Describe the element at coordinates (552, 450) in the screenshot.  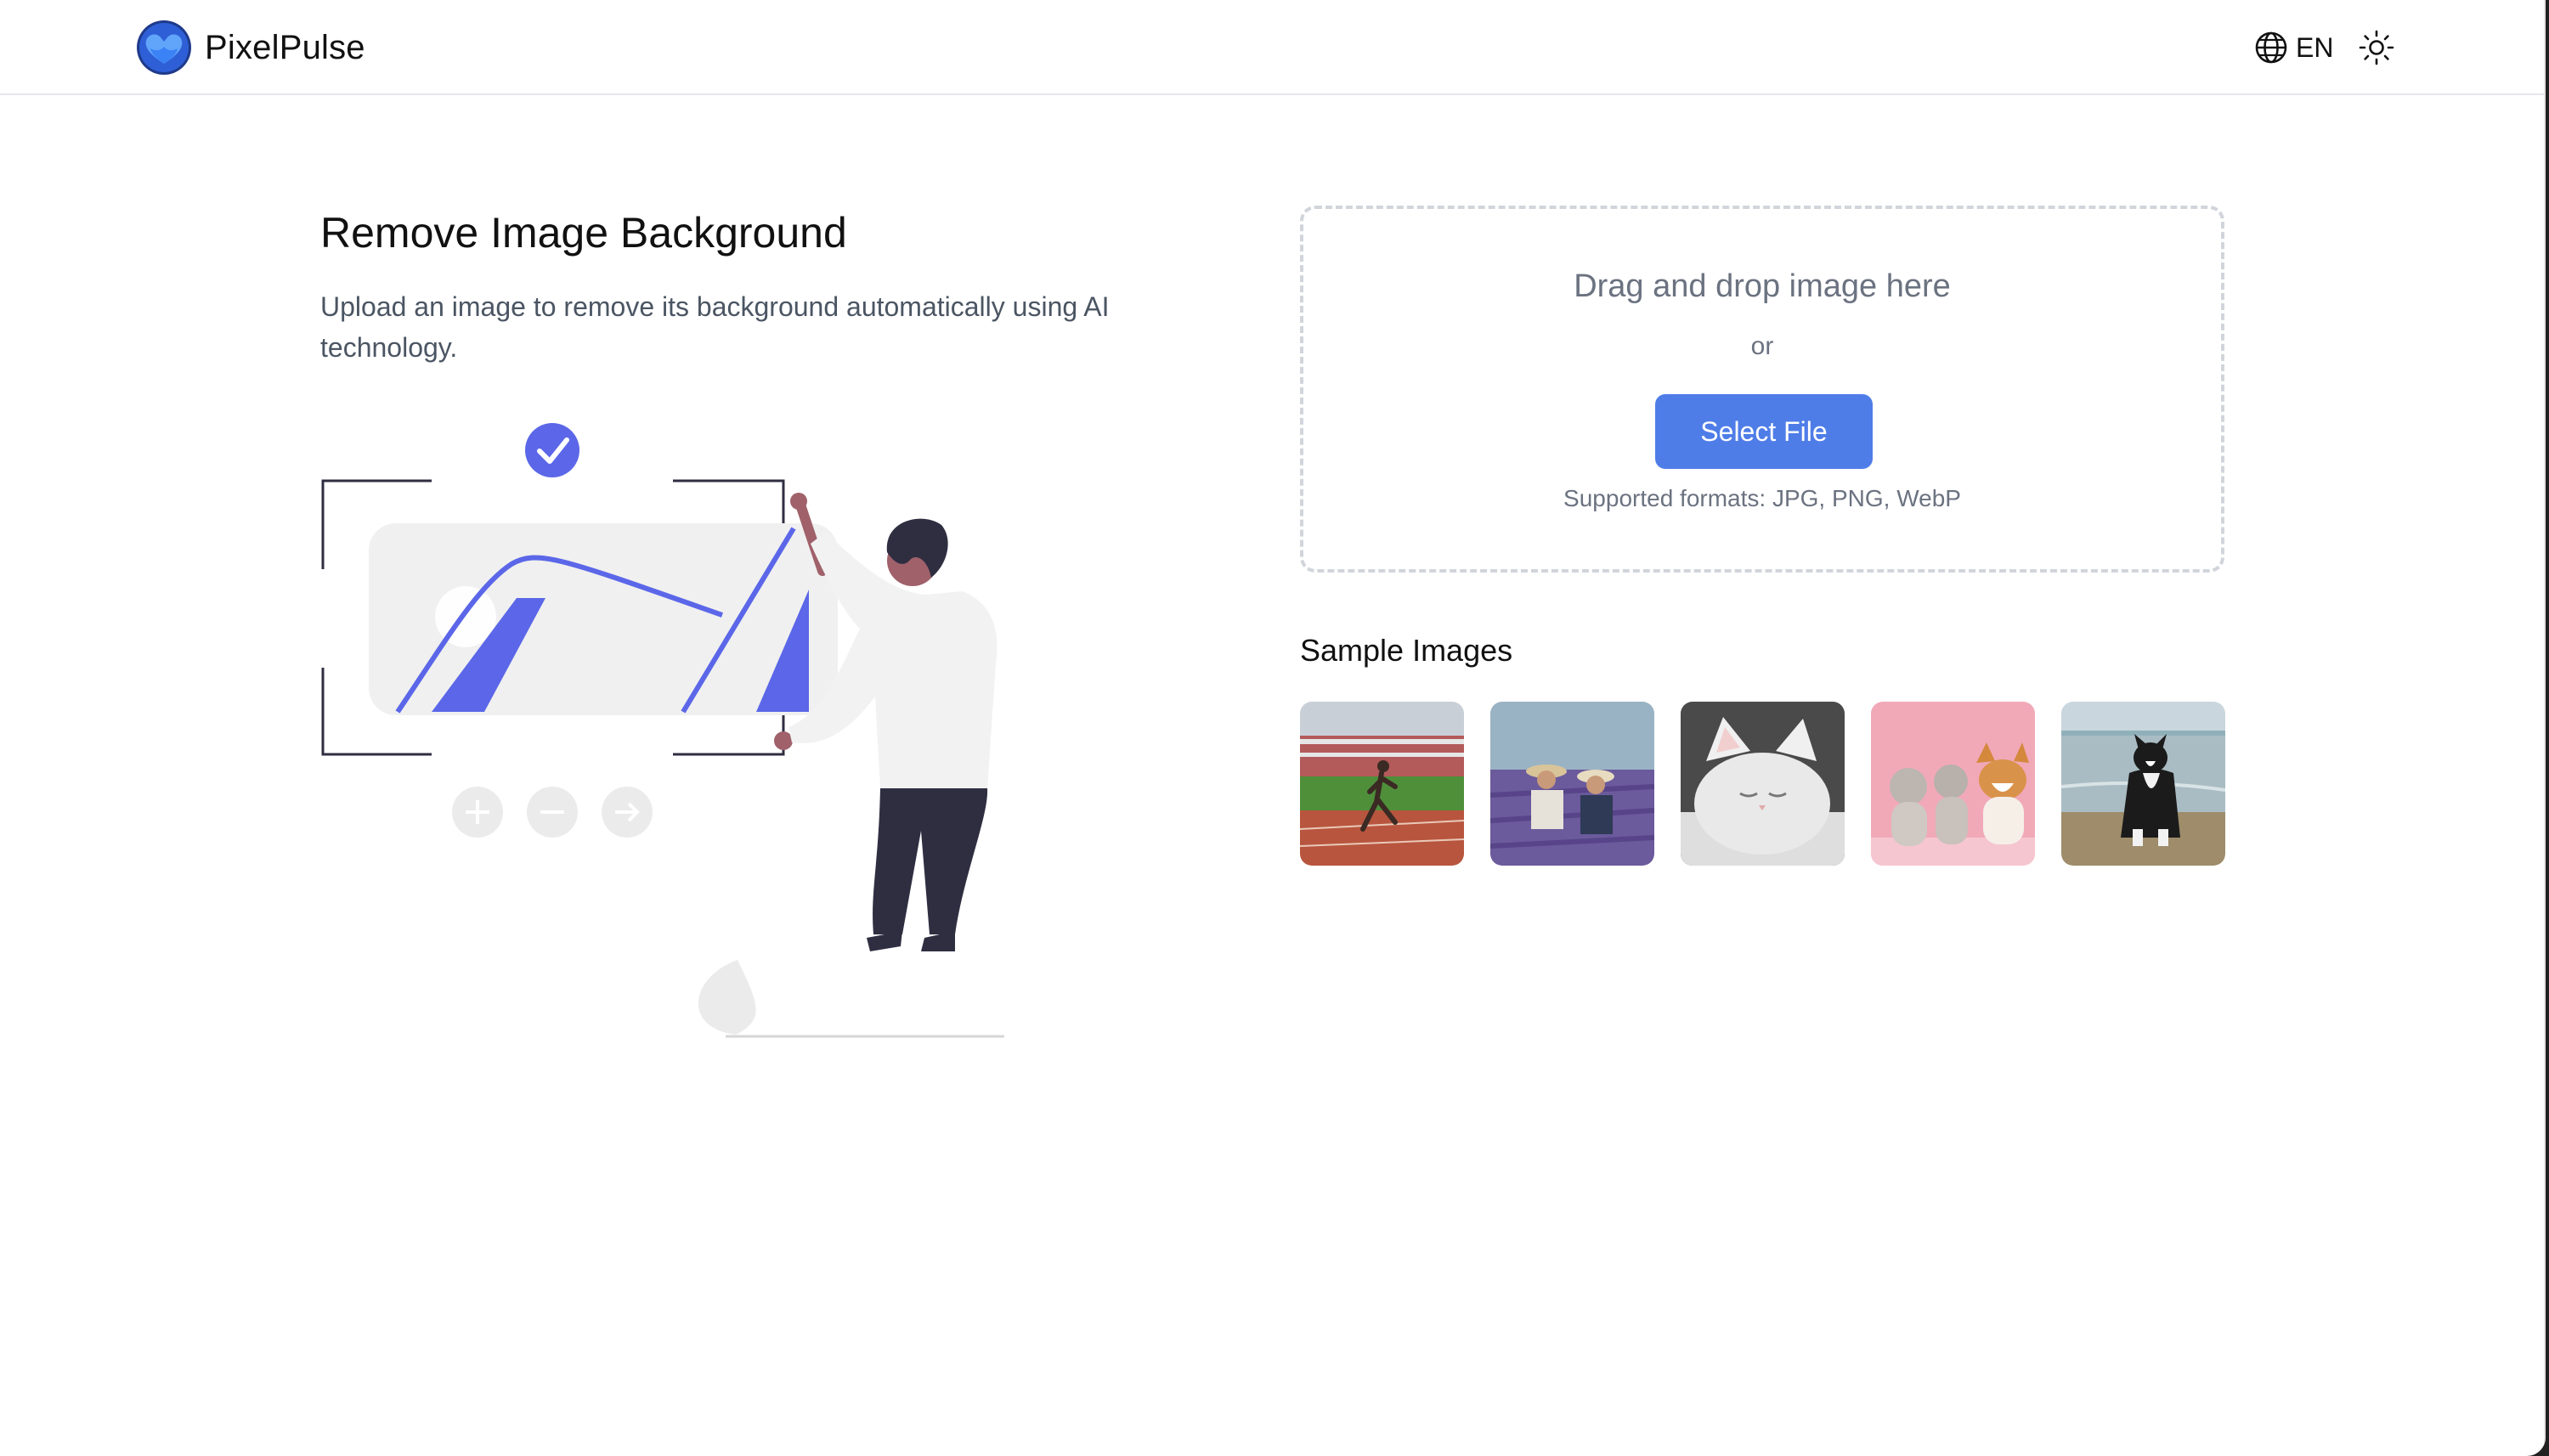
I see `check-badge-icon` at that location.